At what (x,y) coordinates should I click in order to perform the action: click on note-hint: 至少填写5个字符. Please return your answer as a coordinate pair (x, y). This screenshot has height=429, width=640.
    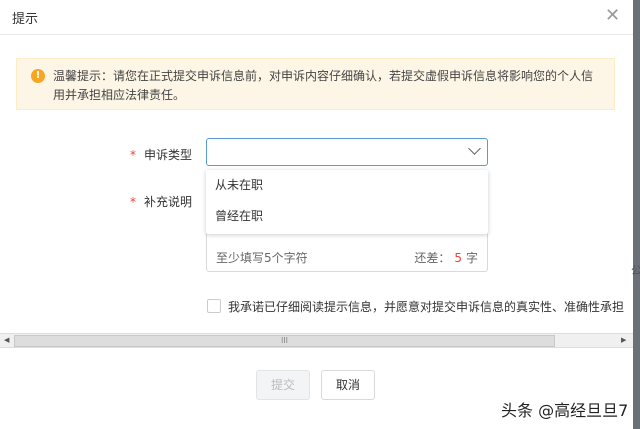
    Looking at the image, I should click on (262, 258).